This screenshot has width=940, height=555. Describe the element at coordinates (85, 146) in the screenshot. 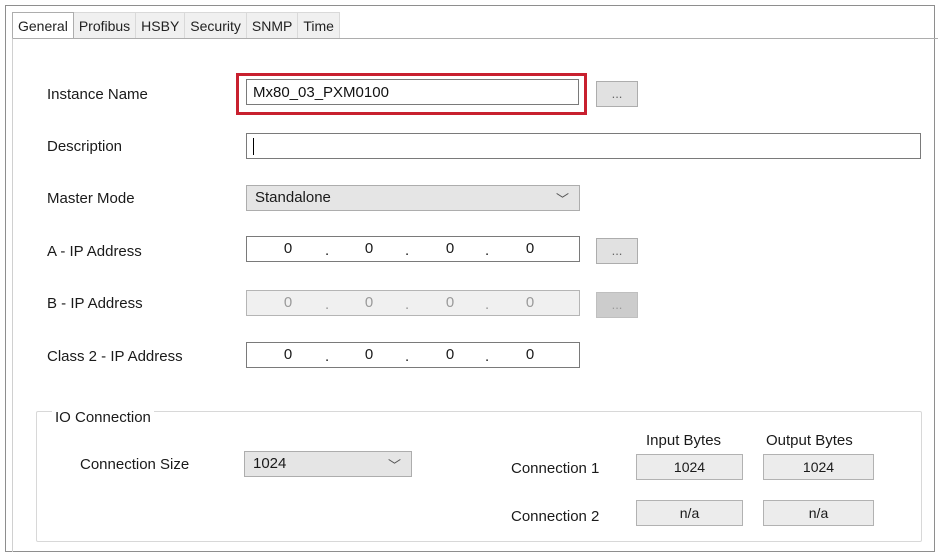

I see `description-label: Description` at that location.